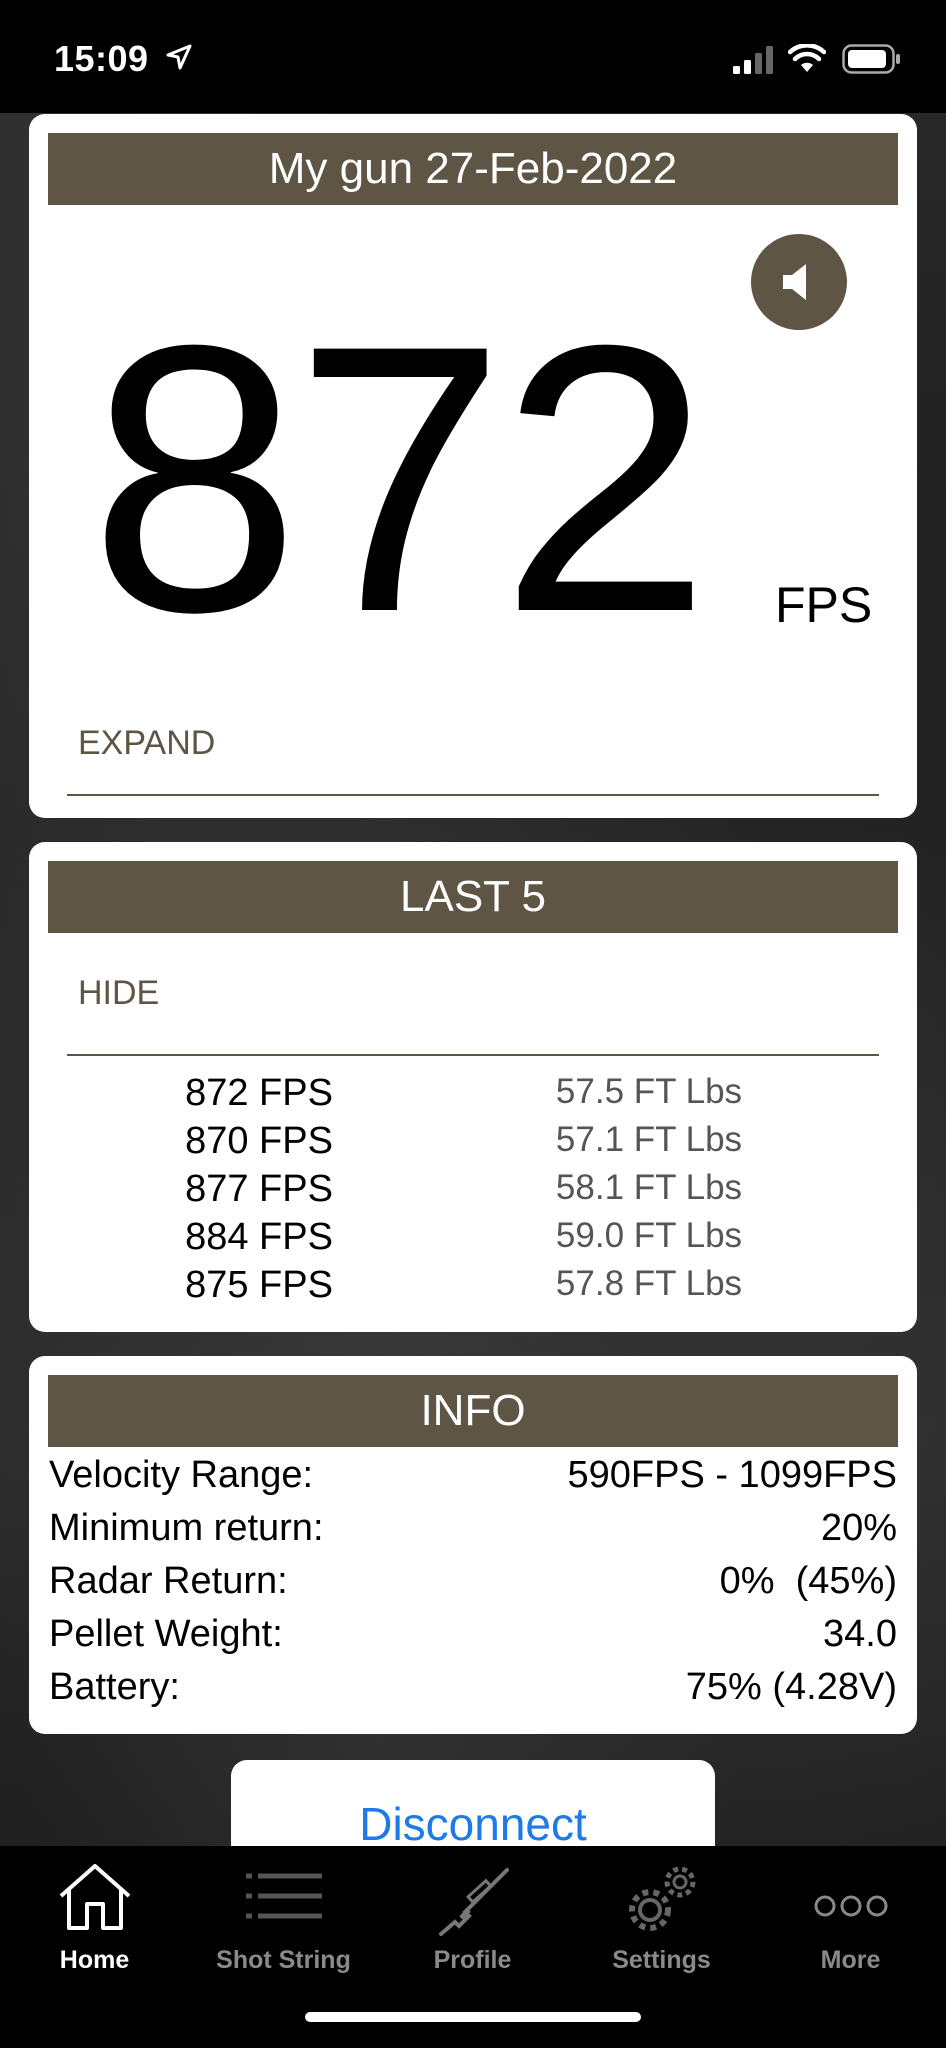 This screenshot has height=2048, width=946. Describe the element at coordinates (186, 1528) in the screenshot. I see `info-label: Minimum return:` at that location.